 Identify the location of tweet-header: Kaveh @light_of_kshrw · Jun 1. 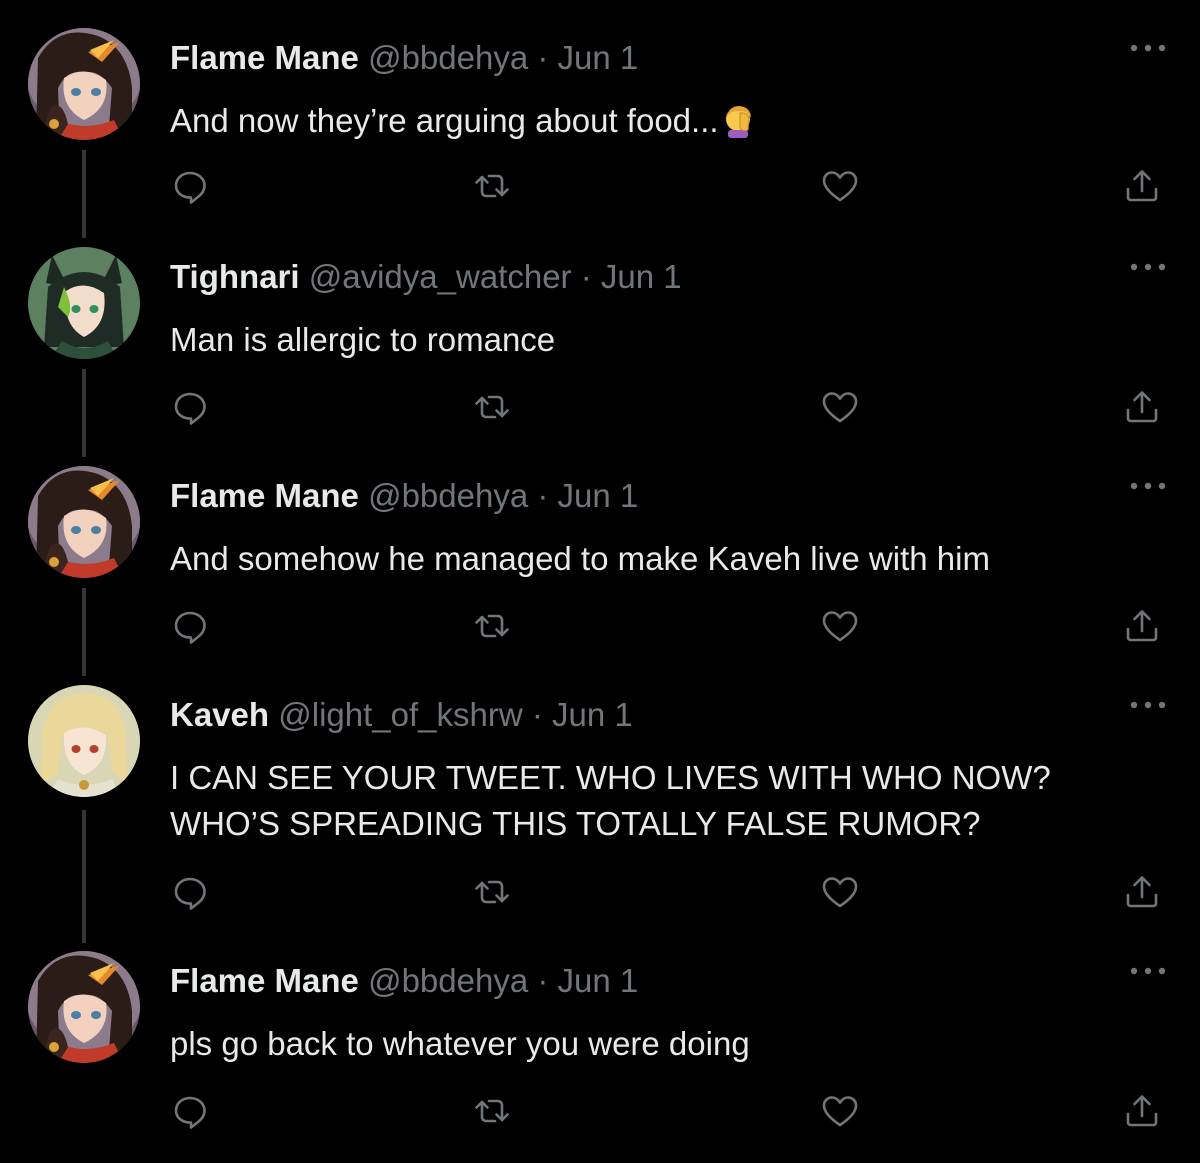
(401, 715).